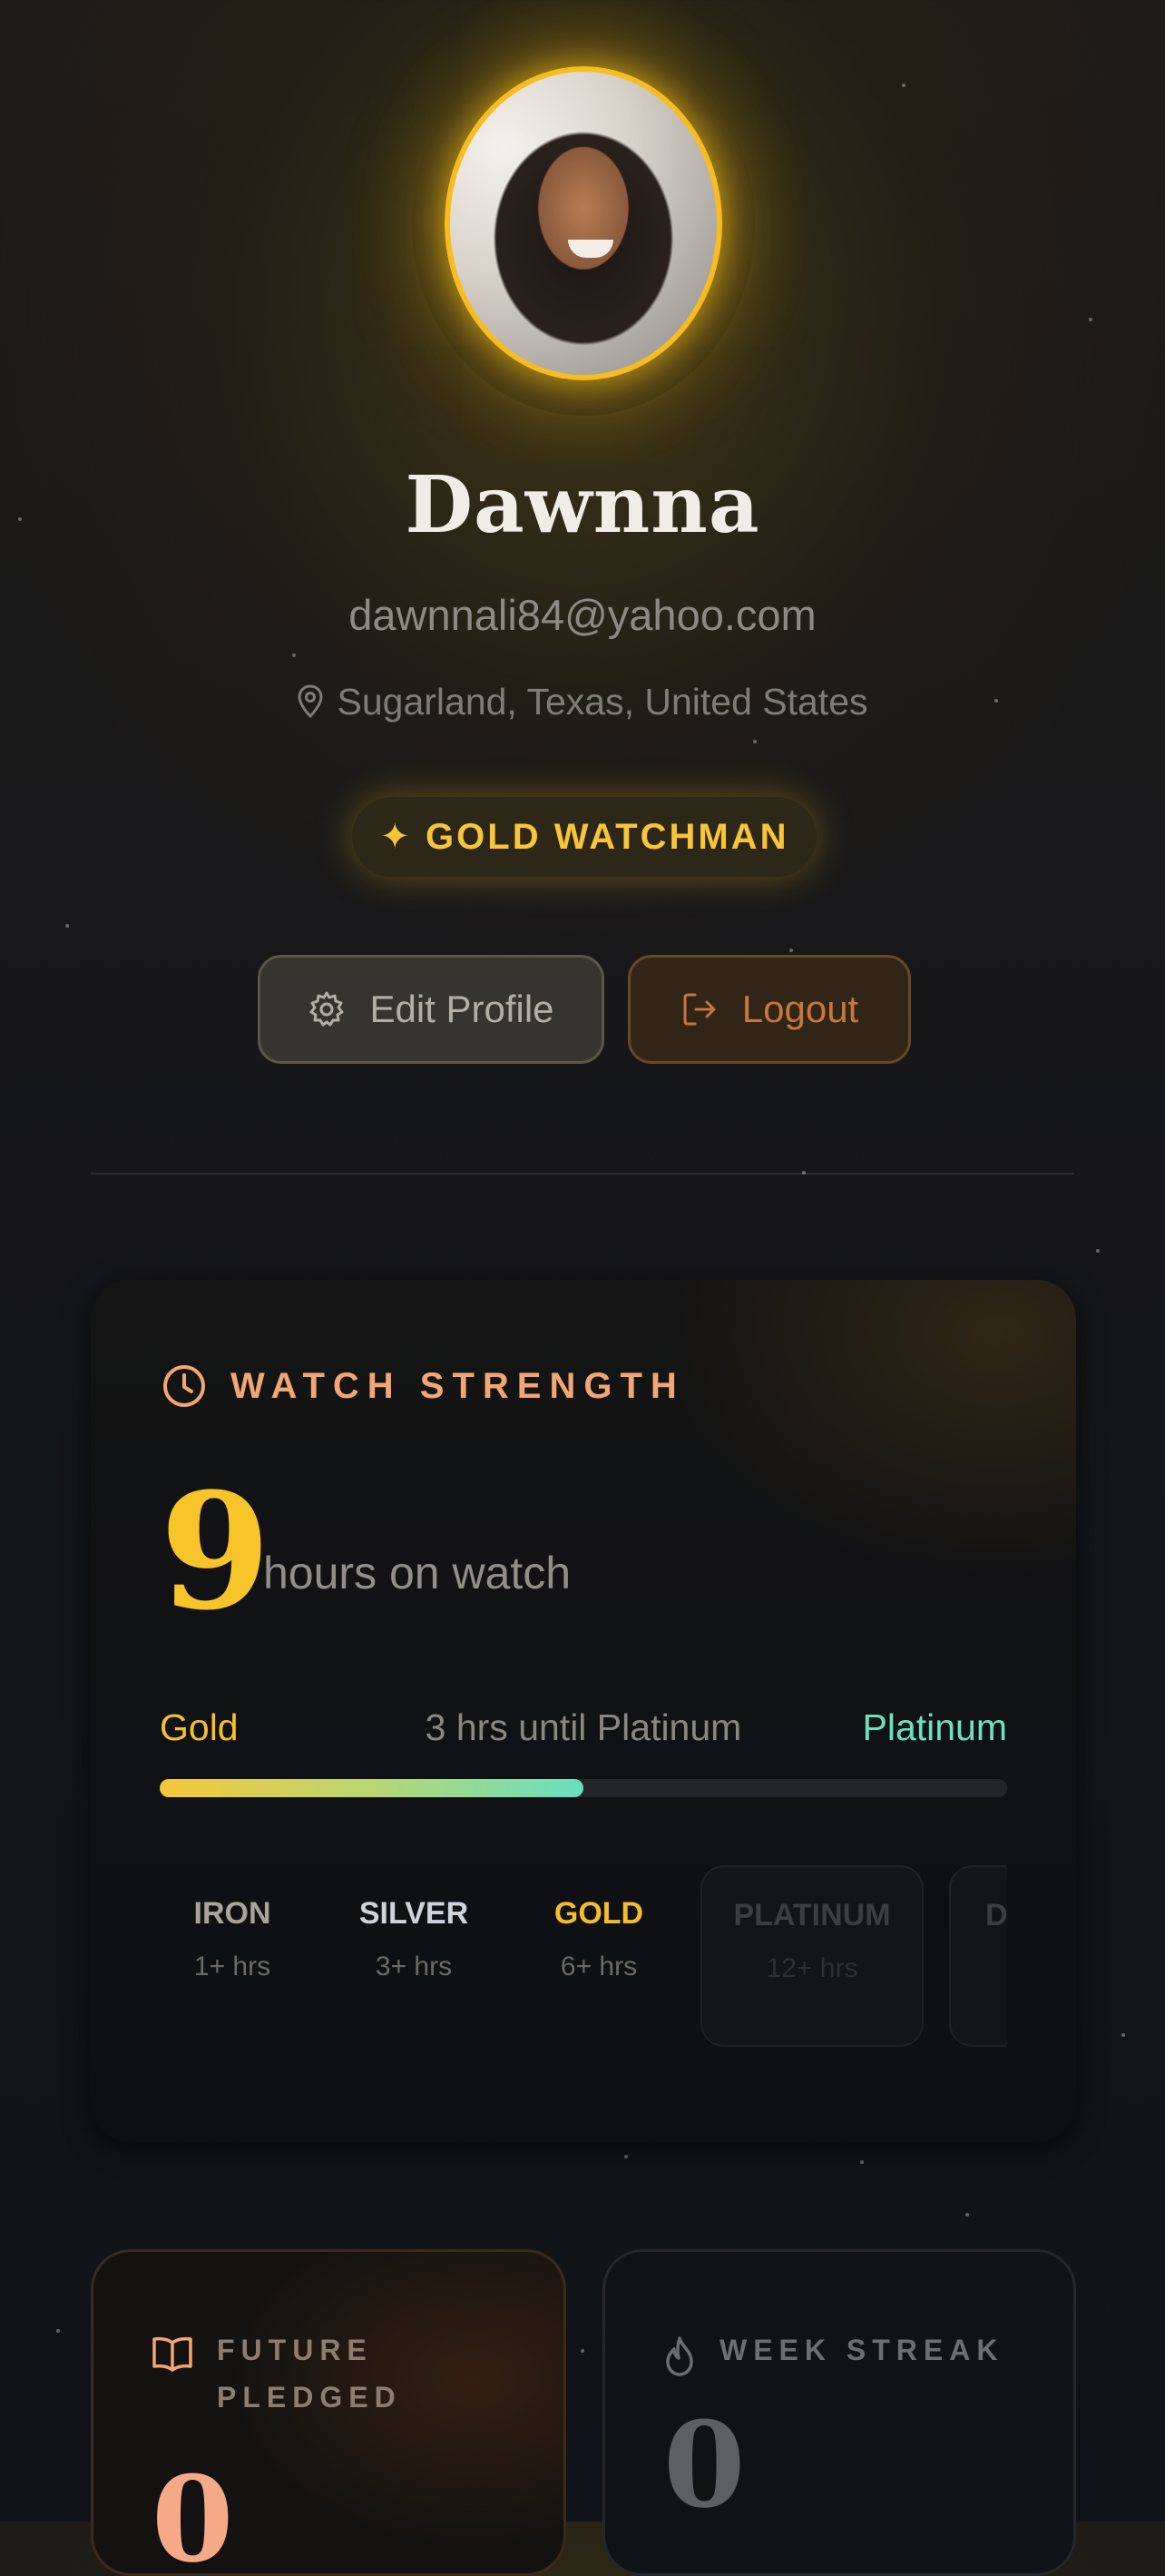 This screenshot has height=2576, width=1165. I want to click on tier-progress-fill, so click(371, 1788).